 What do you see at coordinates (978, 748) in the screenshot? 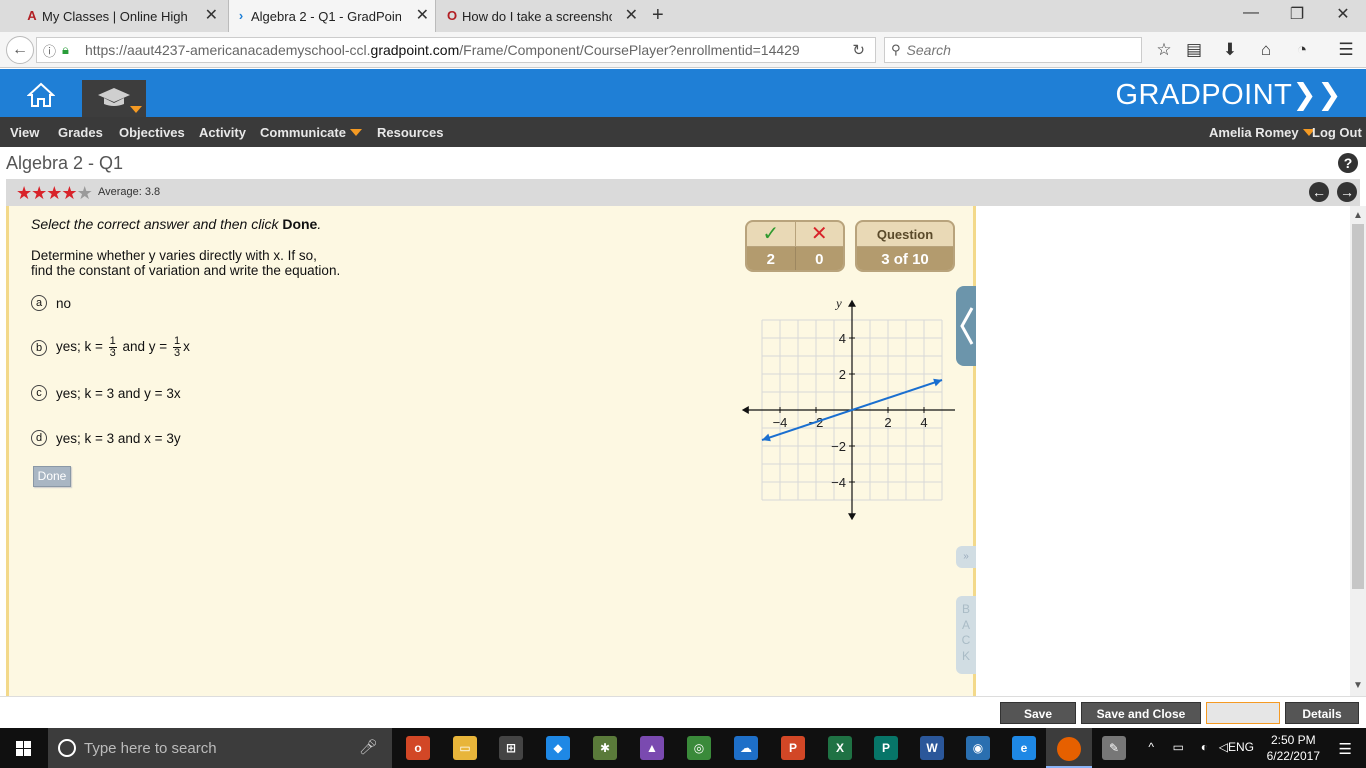
I see `app-icon: ◉` at bounding box center [978, 748].